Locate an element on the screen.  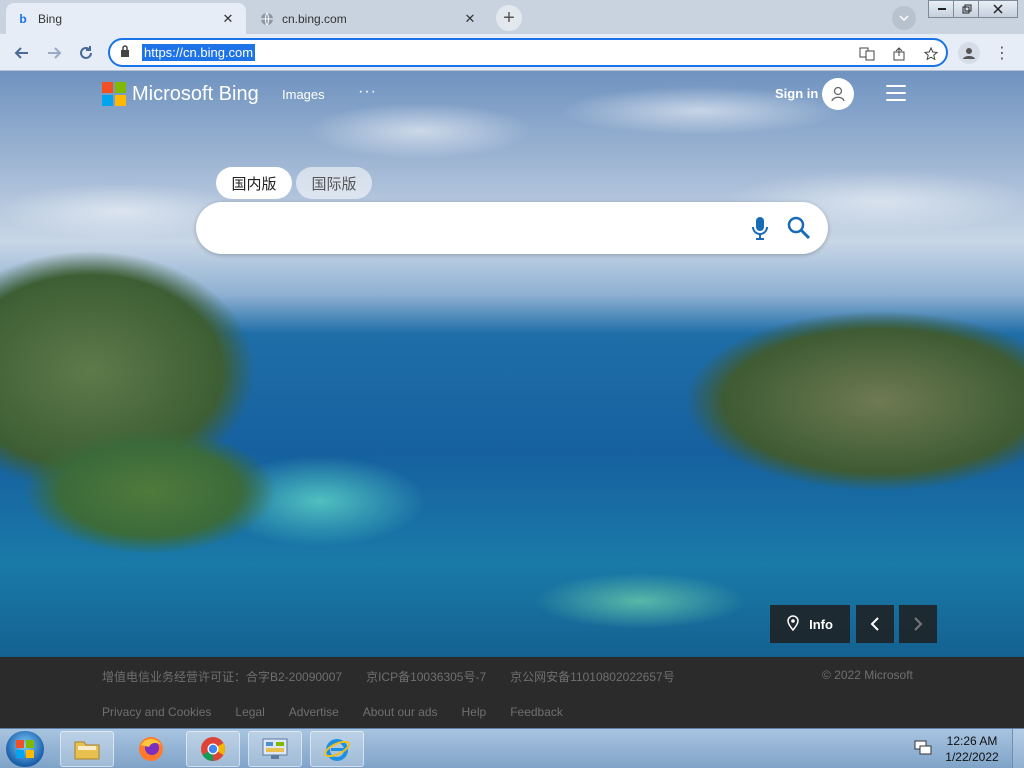
next-image-button is located at coordinates (918, 624).